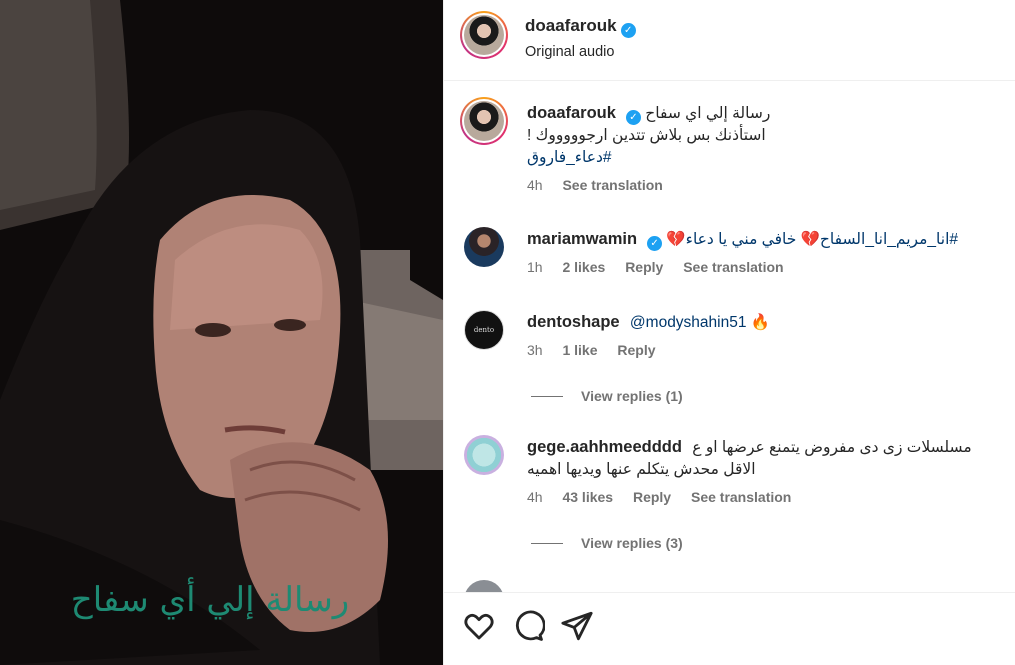 The height and width of the screenshot is (665, 1015). What do you see at coordinates (573, 322) in the screenshot?
I see `comment-username: dentoshape` at bounding box center [573, 322].